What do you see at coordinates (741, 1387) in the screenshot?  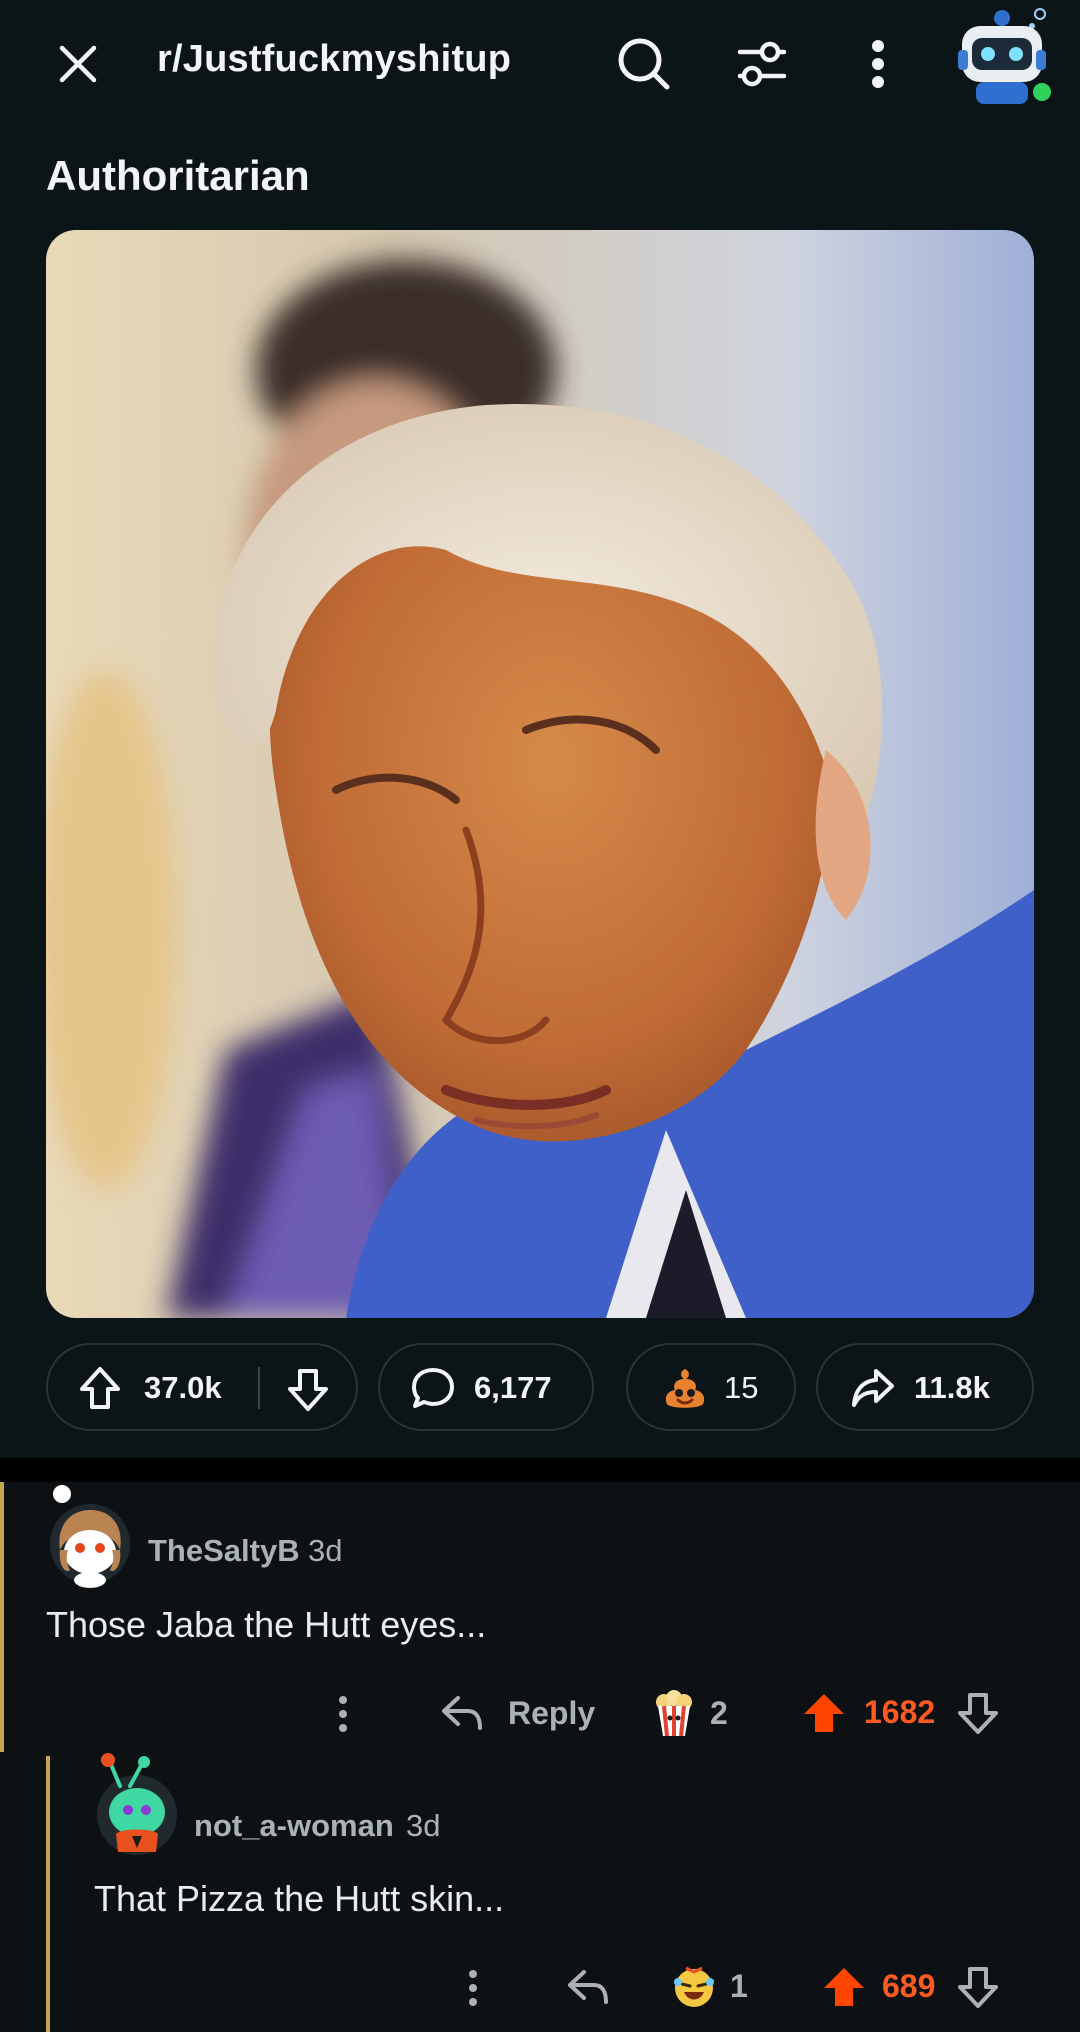 I see `award-count: 15` at bounding box center [741, 1387].